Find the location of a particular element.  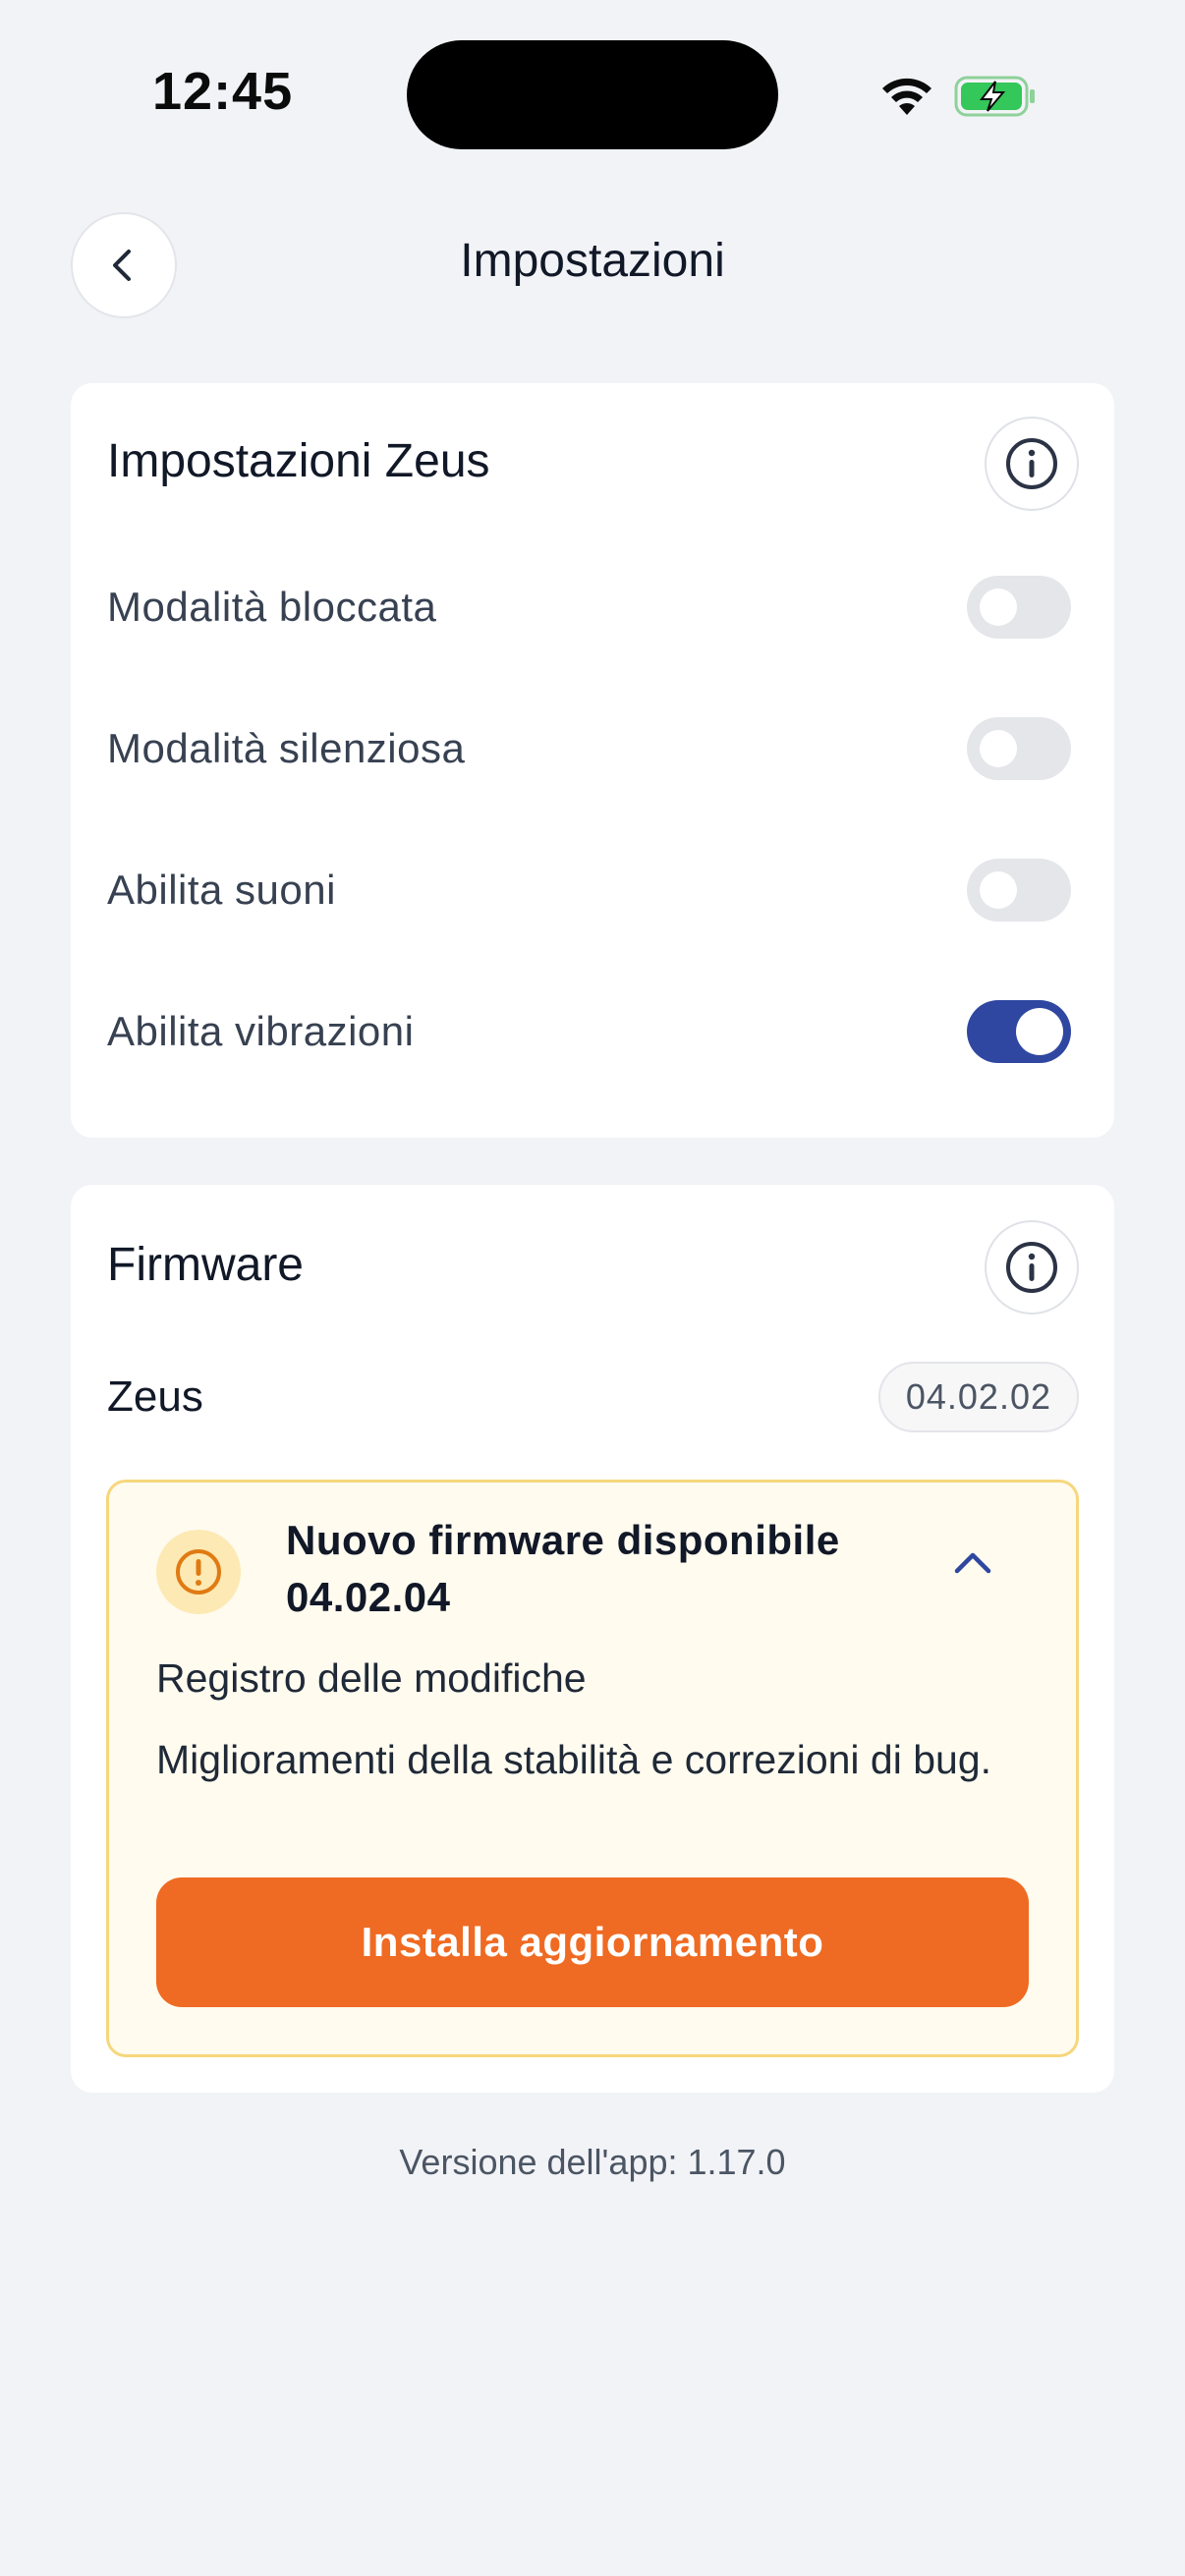

setting-label: Abilita suoni is located at coordinates (222, 890).